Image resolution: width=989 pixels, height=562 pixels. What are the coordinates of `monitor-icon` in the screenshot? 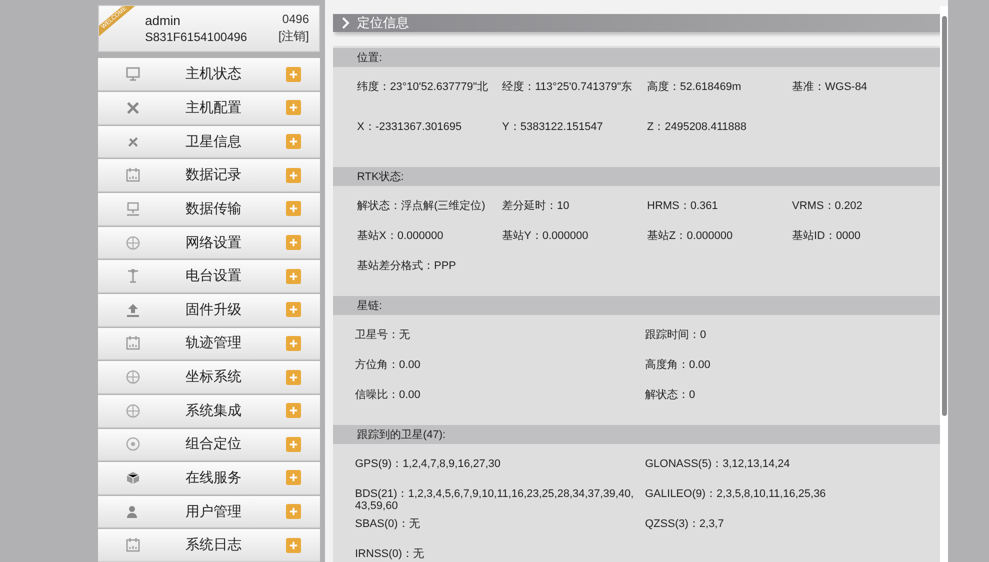 It's located at (133, 74).